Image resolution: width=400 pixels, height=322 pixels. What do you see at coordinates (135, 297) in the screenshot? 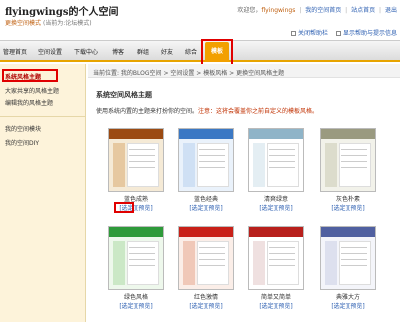
I see `theme-name: 绿色风格` at bounding box center [135, 297].